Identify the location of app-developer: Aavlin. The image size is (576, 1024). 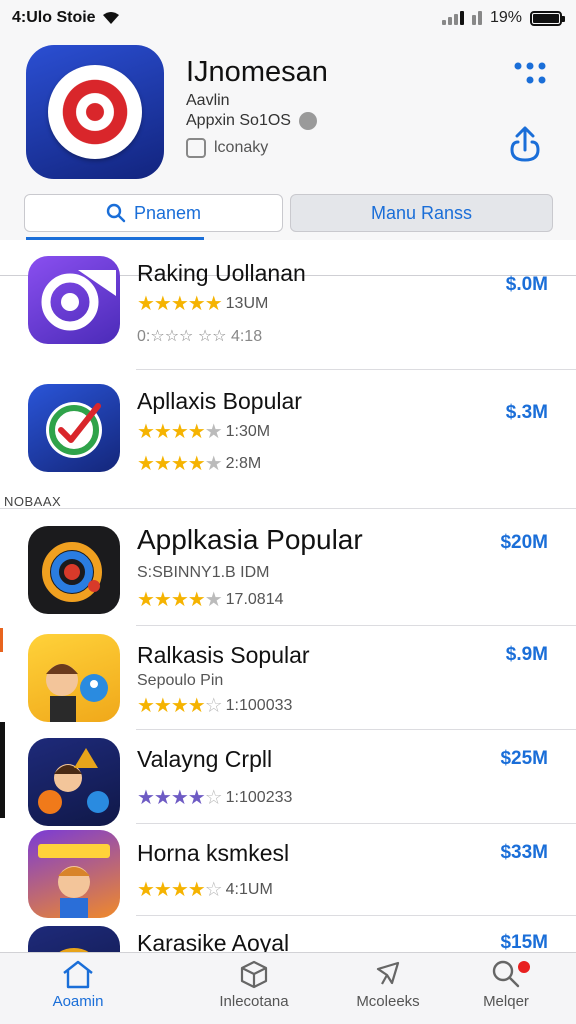
(208, 100).